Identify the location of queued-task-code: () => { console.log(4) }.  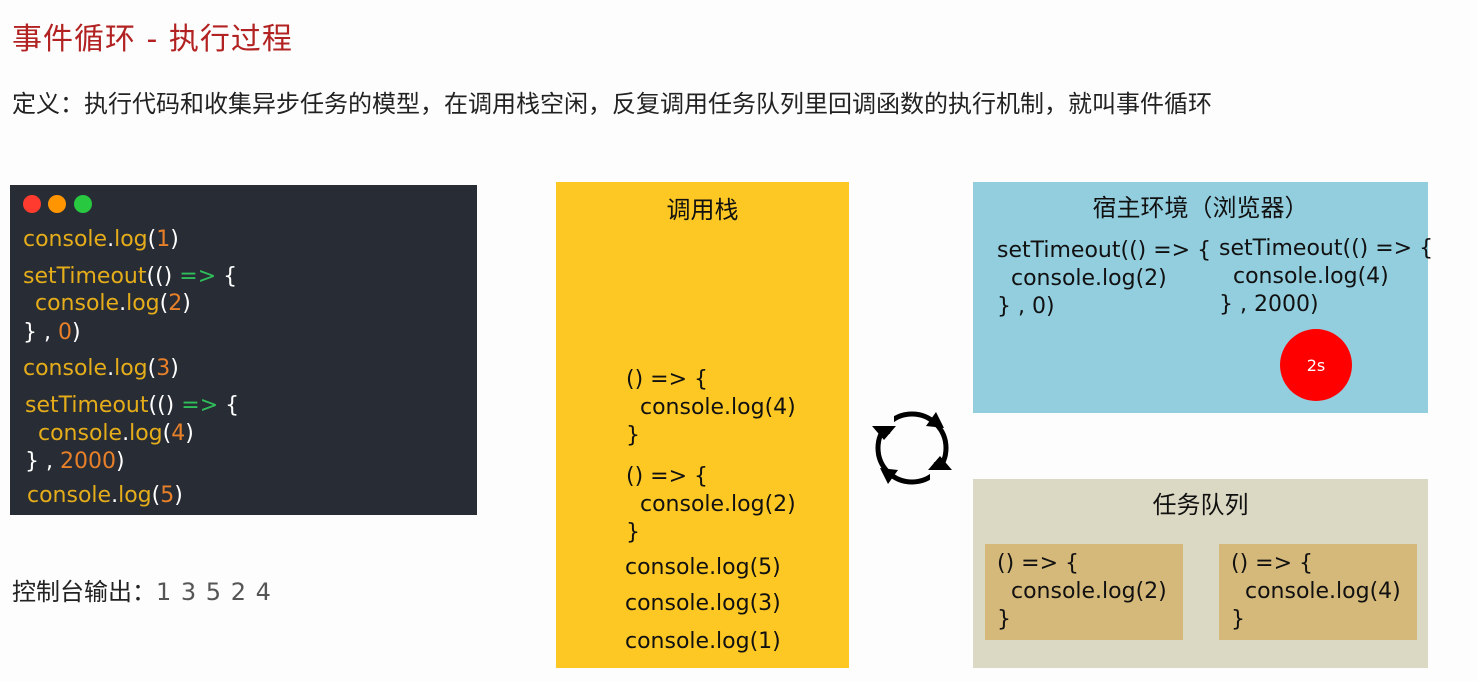
(1316, 591).